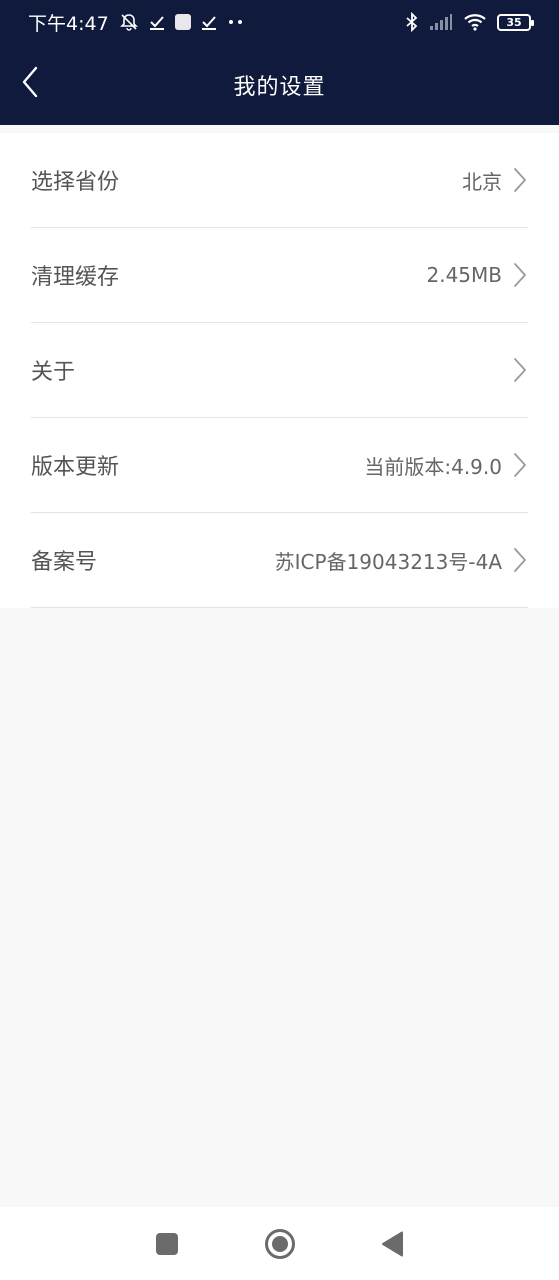  I want to click on row-label: 版本更新, so click(75, 467).